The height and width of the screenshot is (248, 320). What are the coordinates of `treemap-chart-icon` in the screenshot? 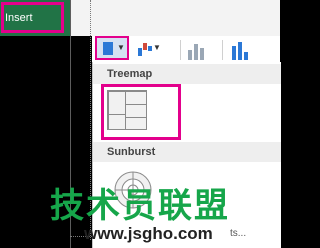 It's located at (108, 48).